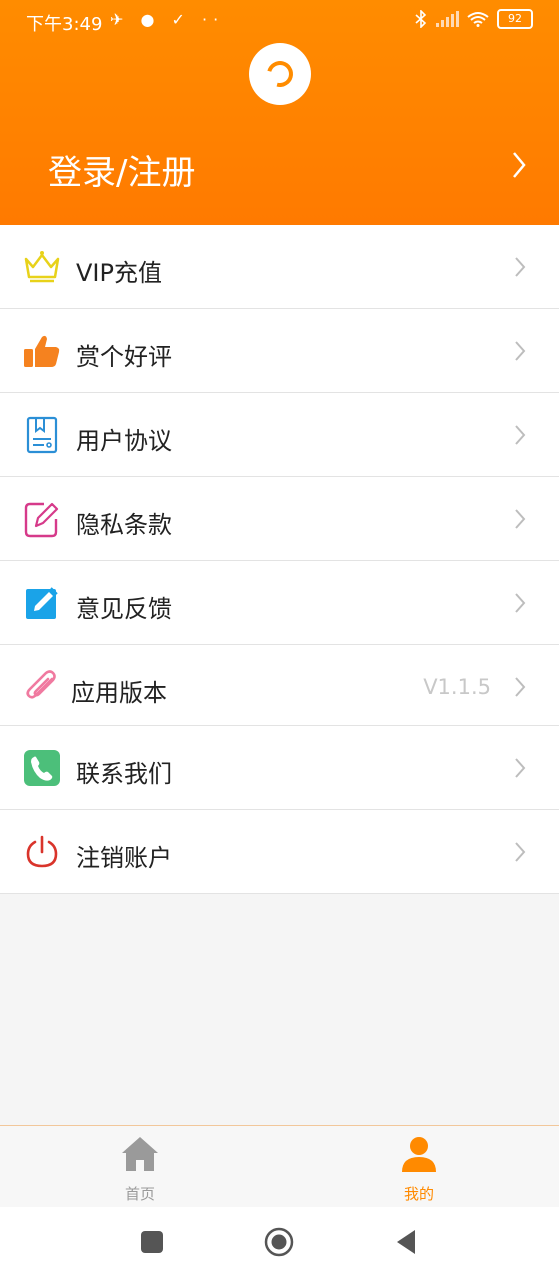 The image size is (559, 1280). I want to click on pencil-icon, so click(42, 603).